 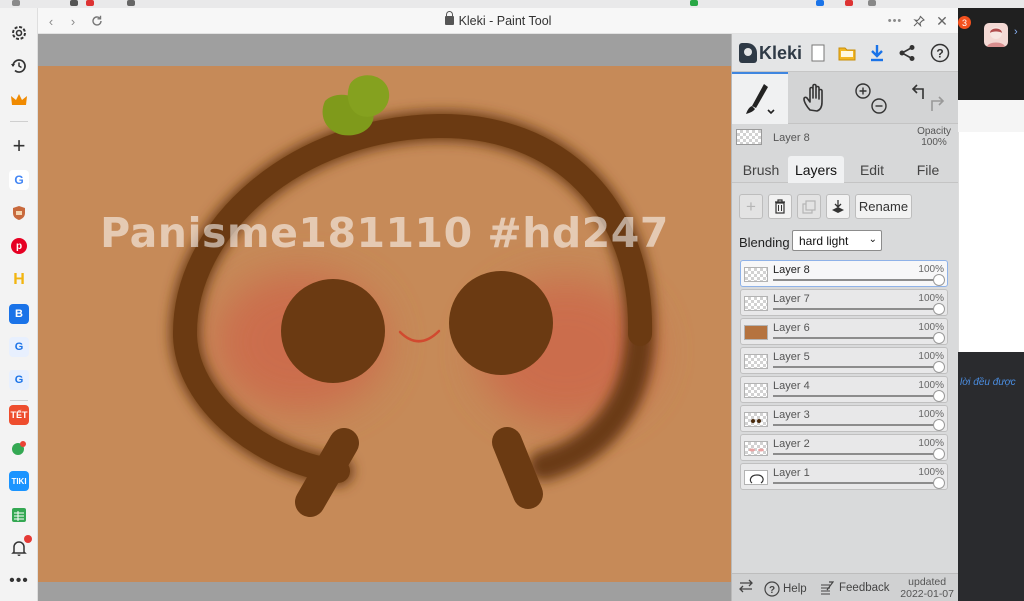 I want to click on help-button: ? Help, so click(x=785, y=589).